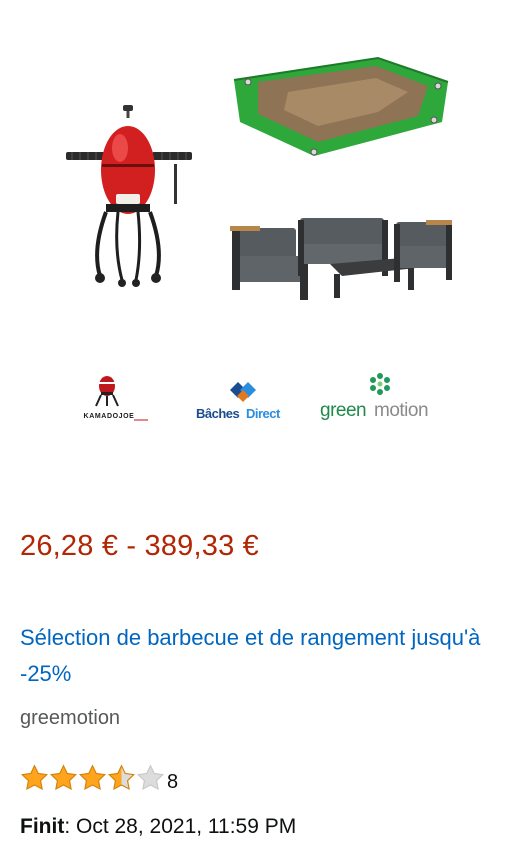 This screenshot has height=862, width=516. What do you see at coordinates (263, 413) in the screenshot?
I see `svg-text: Direct` at bounding box center [263, 413].